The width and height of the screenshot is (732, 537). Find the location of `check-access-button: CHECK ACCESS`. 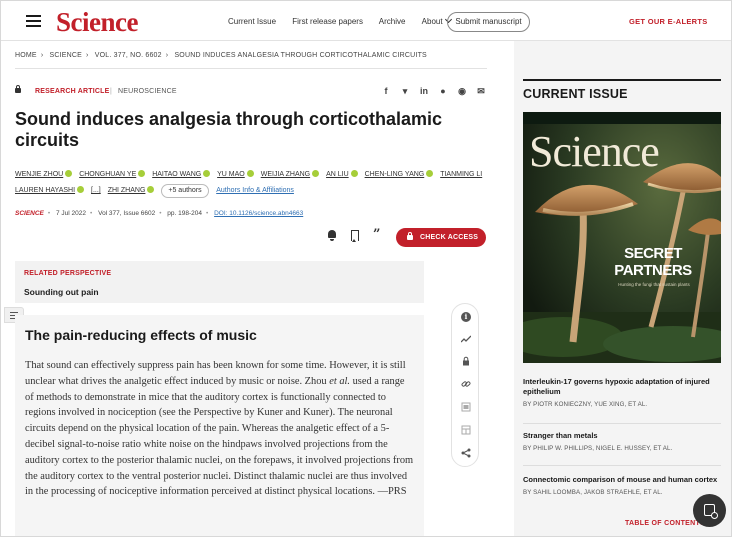

check-access-button: CHECK ACCESS is located at coordinates (441, 237).